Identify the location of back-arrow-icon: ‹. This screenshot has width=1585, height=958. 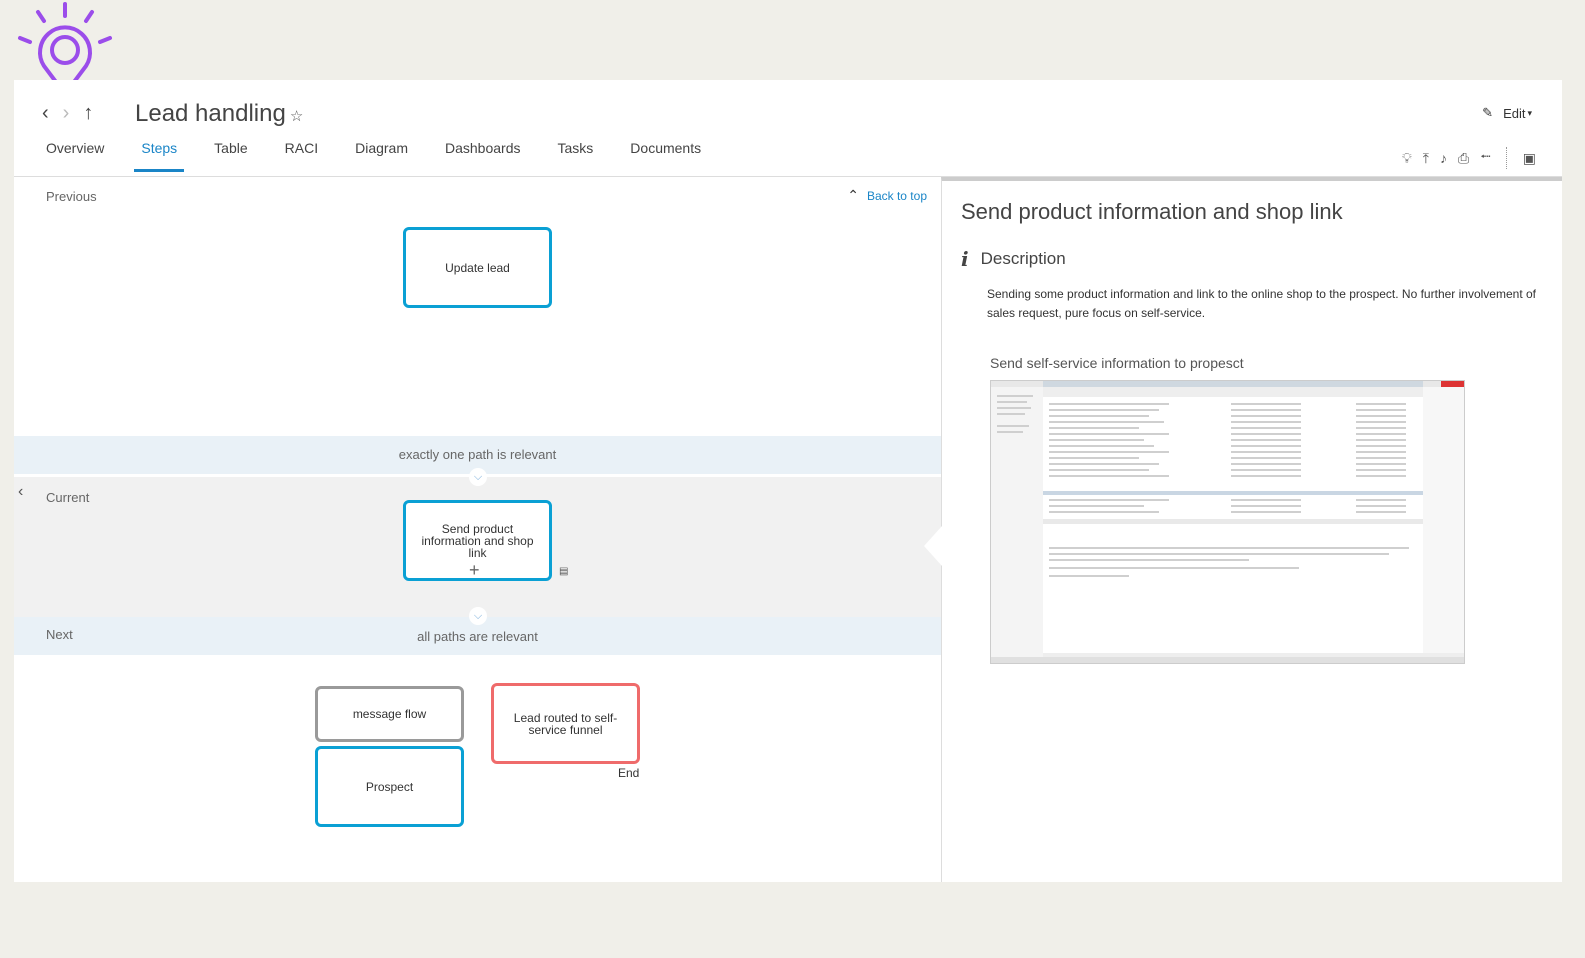
(45, 113).